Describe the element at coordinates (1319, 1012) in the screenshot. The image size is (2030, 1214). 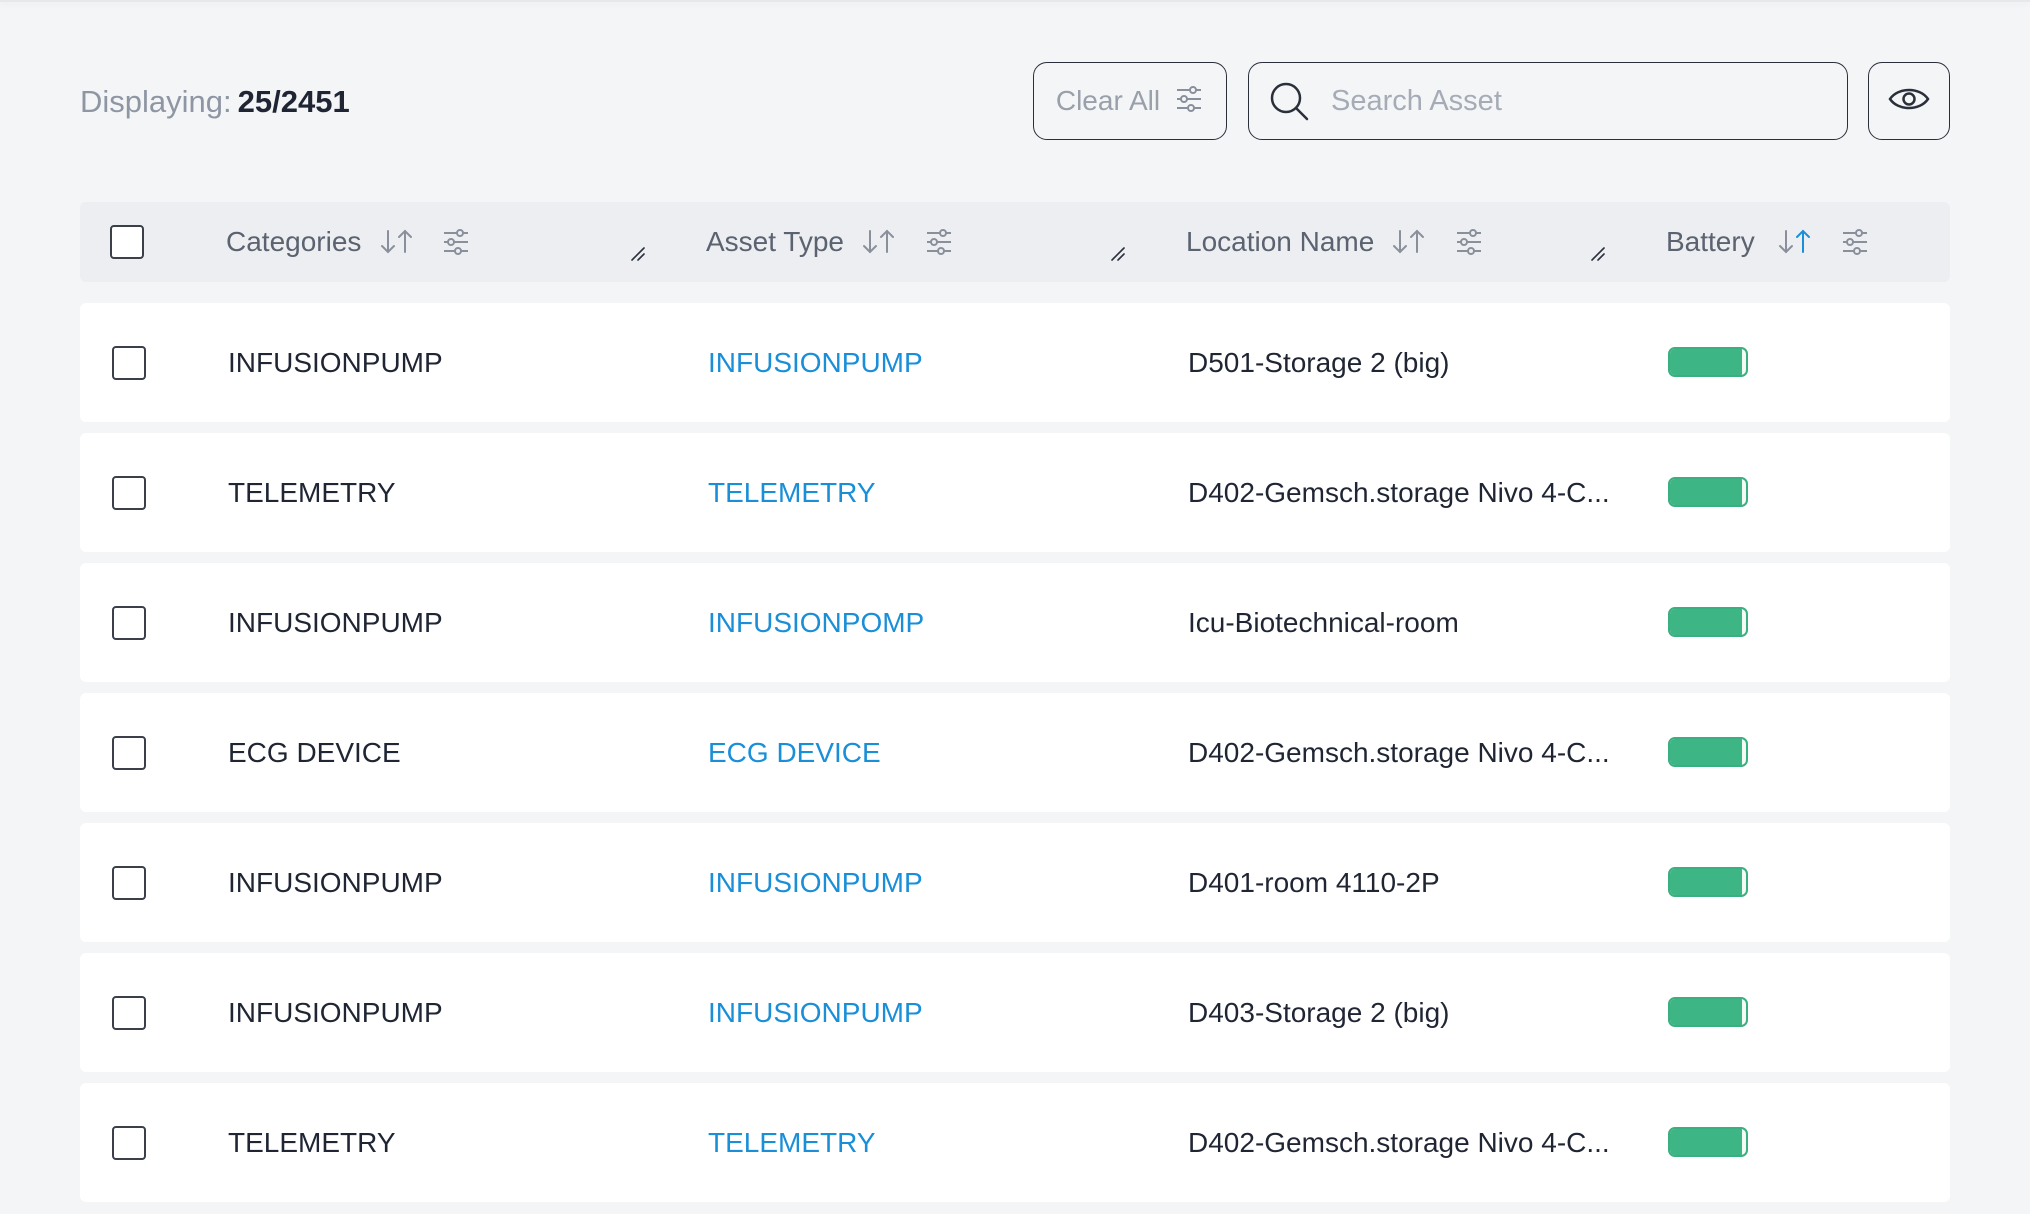
I see `location-cell: D403-Storage 2 (big)` at that location.